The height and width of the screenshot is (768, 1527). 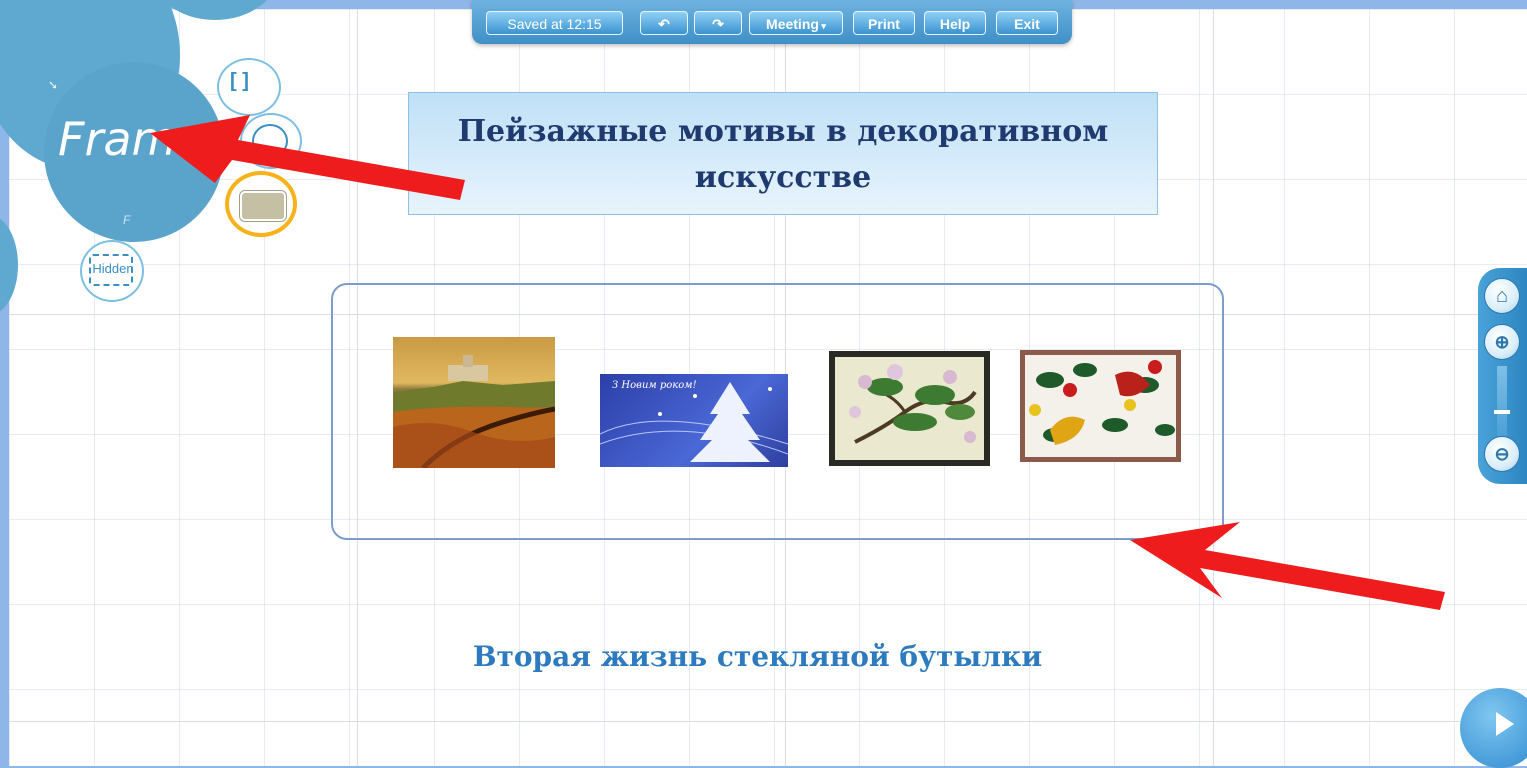 What do you see at coordinates (1505, 724) in the screenshot?
I see `play-icon` at bounding box center [1505, 724].